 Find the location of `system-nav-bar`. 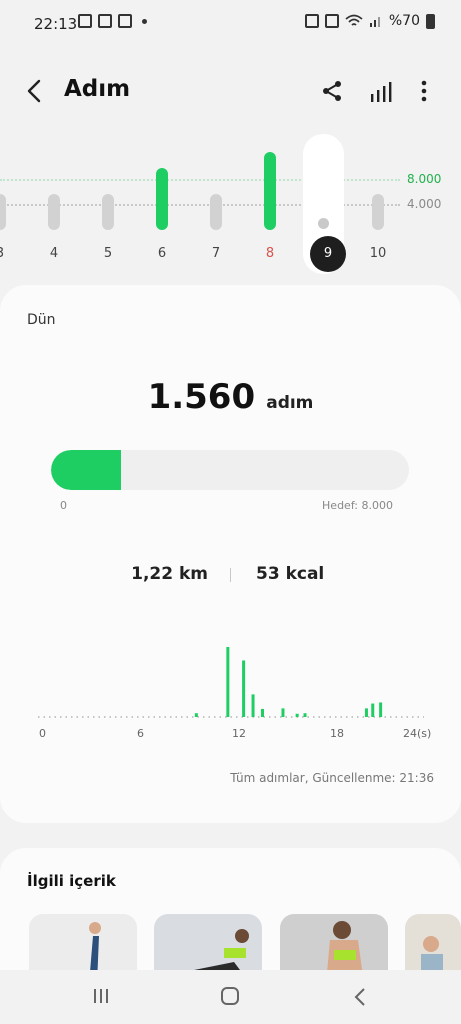

system-nav-bar is located at coordinates (230, 997).